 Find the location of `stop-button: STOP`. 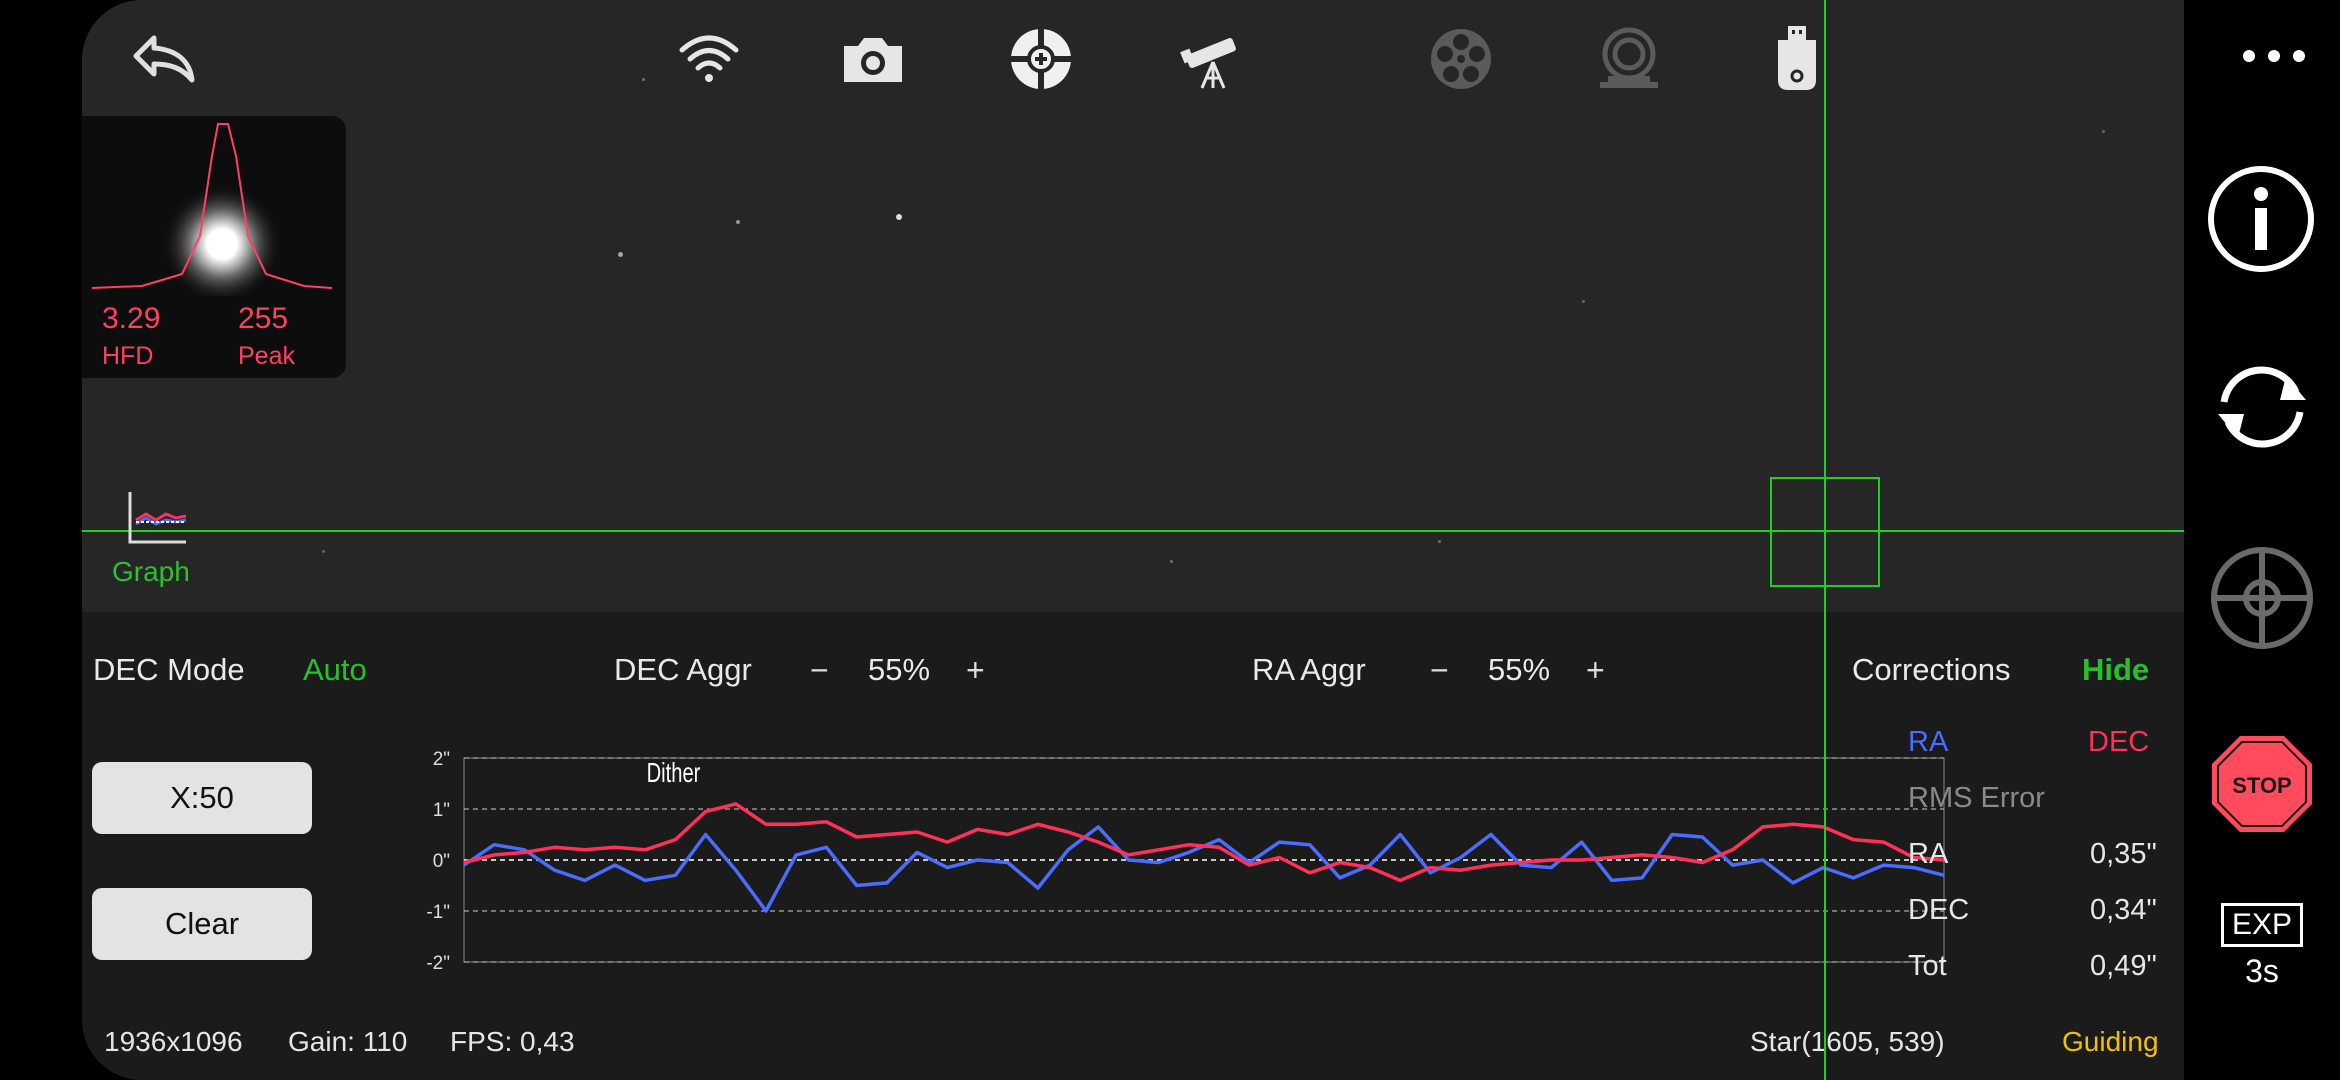

stop-button: STOP is located at coordinates (2262, 784).